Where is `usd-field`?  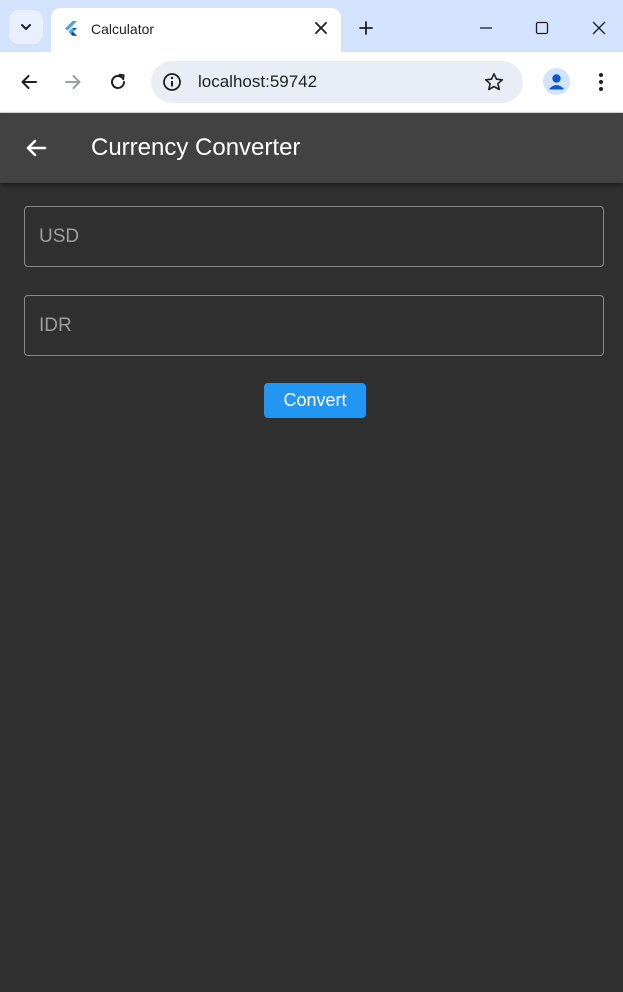
usd-field is located at coordinates (314, 236).